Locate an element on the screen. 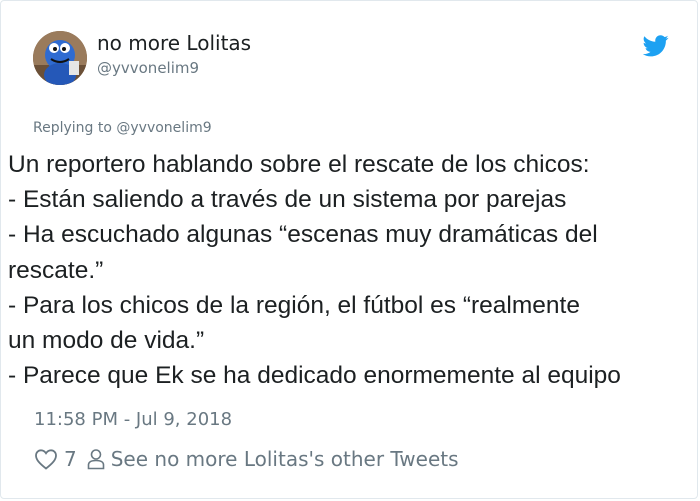  tweet-text-line: un modo de vida.” is located at coordinates (106, 341).